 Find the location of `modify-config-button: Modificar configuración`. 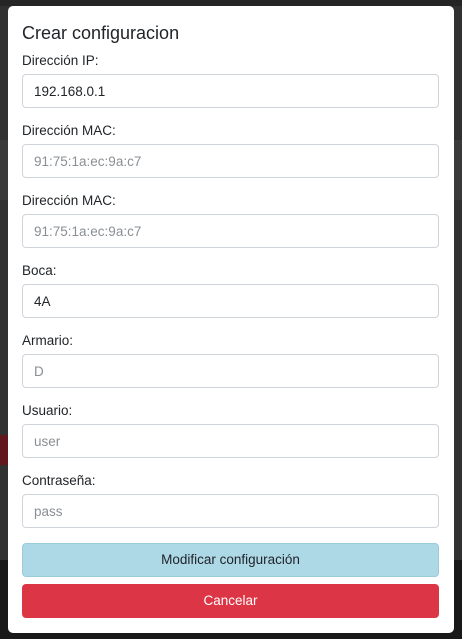

modify-config-button: Modificar configuración is located at coordinates (230, 560).